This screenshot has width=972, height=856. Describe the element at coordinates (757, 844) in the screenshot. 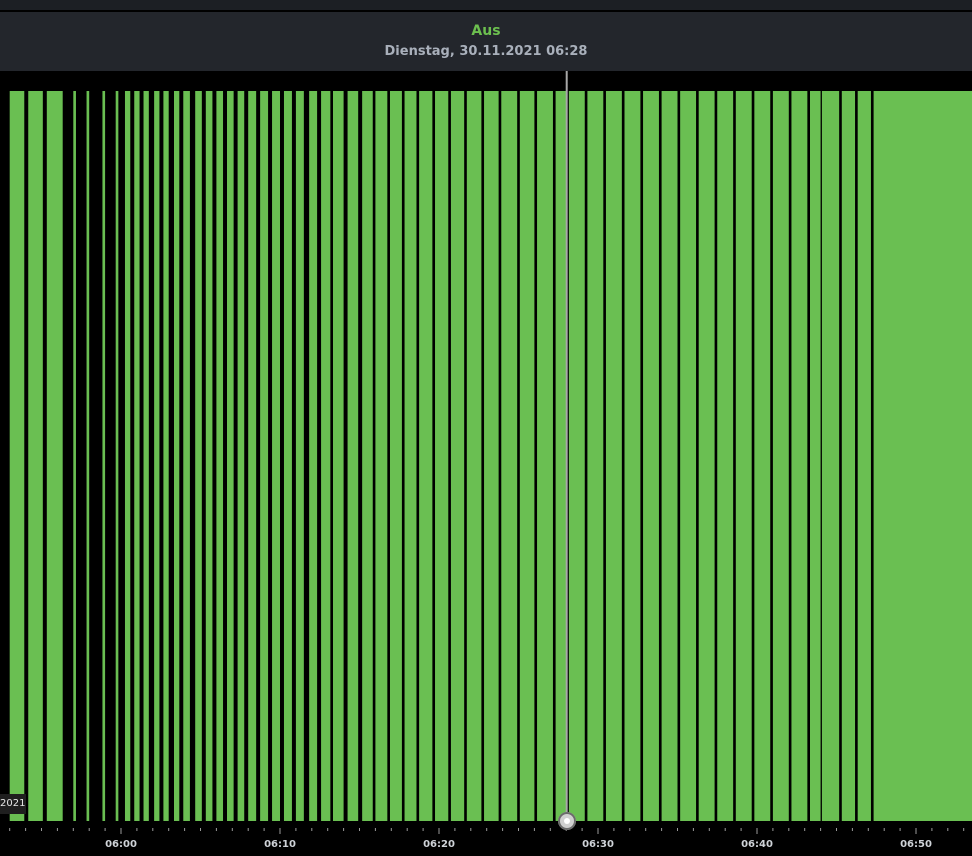

I see `x-tick-label: 06:40` at that location.